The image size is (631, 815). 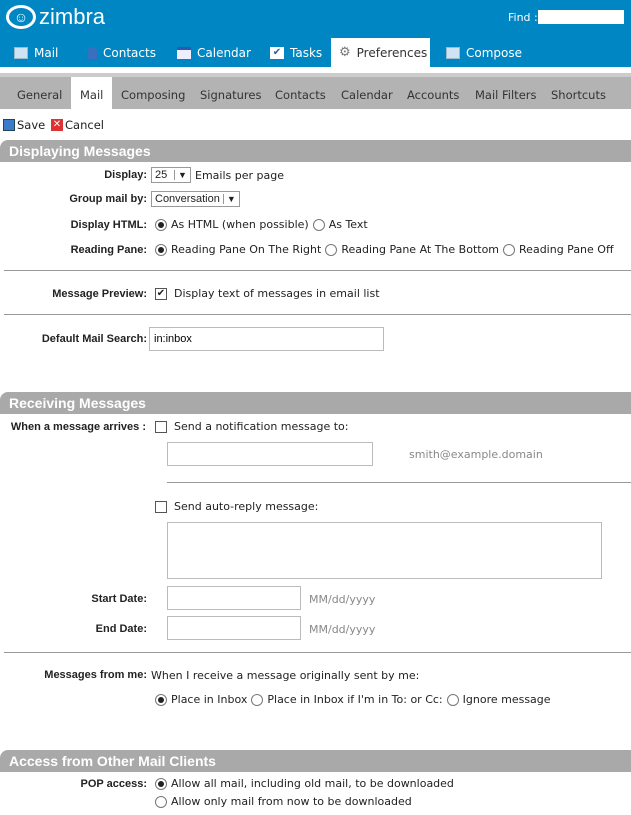 What do you see at coordinates (433, 93) in the screenshot?
I see `subtab-accounts: Accounts` at bounding box center [433, 93].